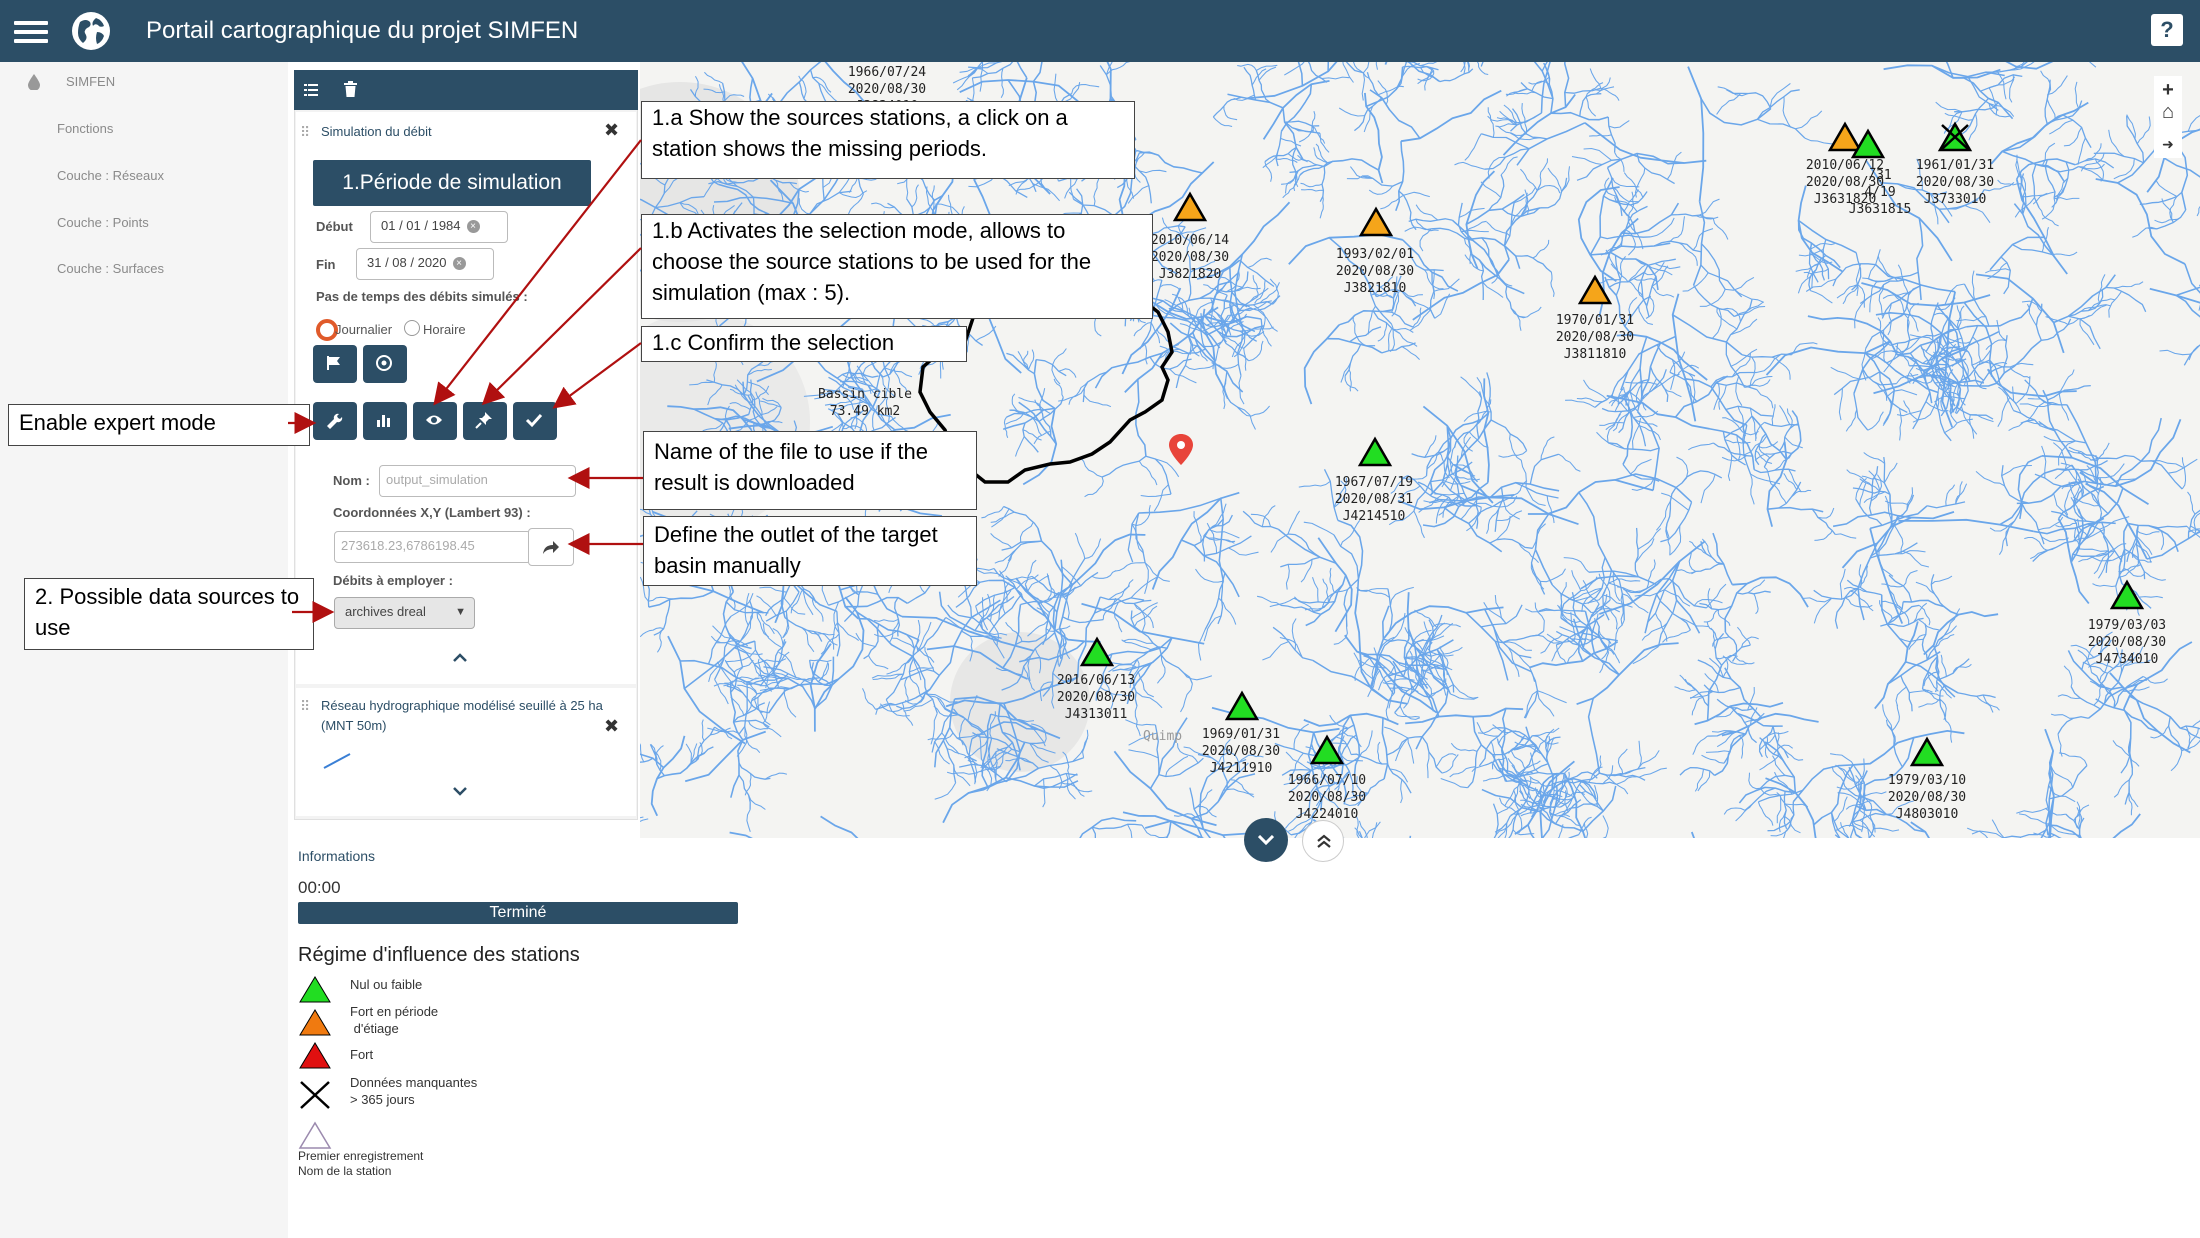 The image size is (2200, 1238). What do you see at coordinates (611, 726) in the screenshot?
I see `close-layer-icon: ✖` at bounding box center [611, 726].